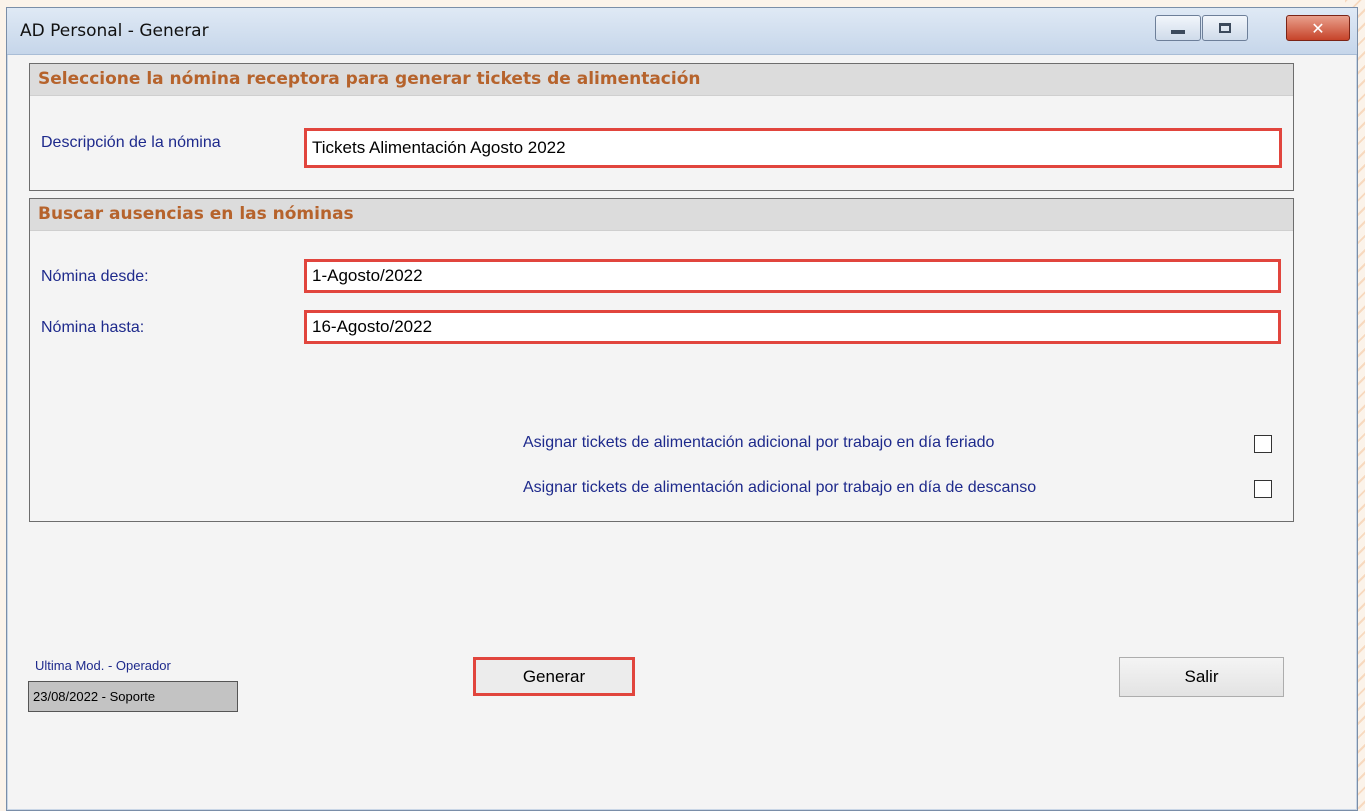  What do you see at coordinates (1178, 32) in the screenshot?
I see `minimize-icon` at bounding box center [1178, 32].